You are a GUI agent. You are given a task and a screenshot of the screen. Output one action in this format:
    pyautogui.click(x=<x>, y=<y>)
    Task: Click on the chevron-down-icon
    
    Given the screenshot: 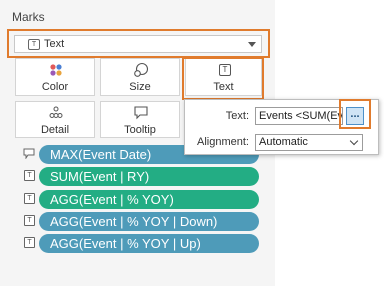 What is the action you would take?
    pyautogui.click(x=354, y=141)
    